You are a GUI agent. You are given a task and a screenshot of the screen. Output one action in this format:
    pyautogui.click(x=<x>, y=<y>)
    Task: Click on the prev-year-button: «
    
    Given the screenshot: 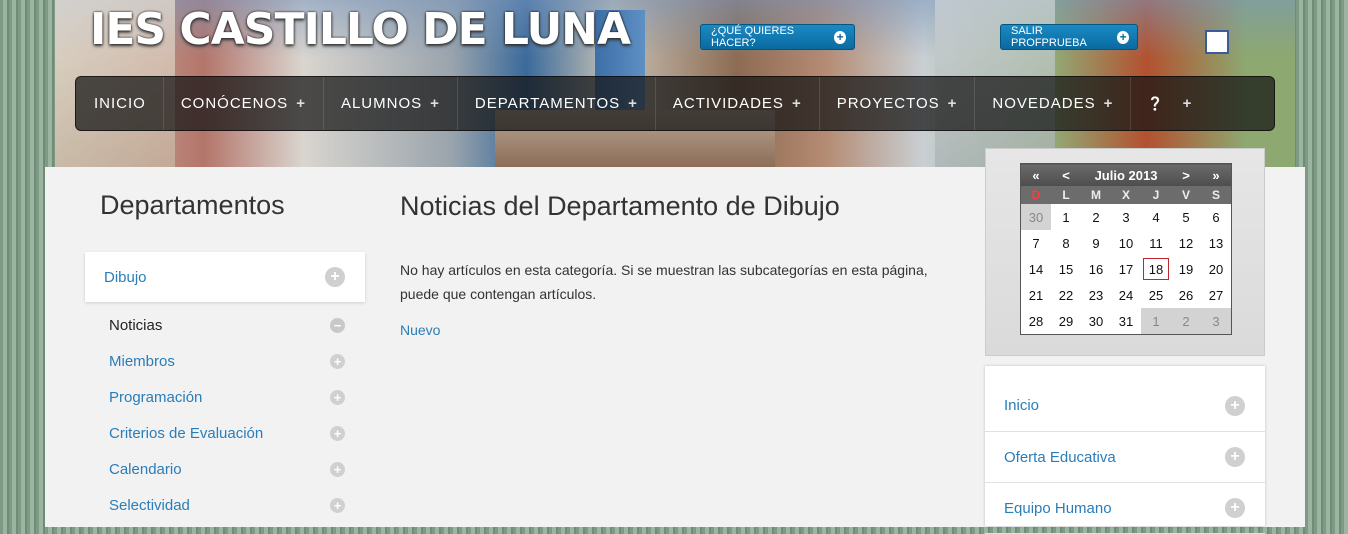 What is the action you would take?
    pyautogui.click(x=1035, y=174)
    